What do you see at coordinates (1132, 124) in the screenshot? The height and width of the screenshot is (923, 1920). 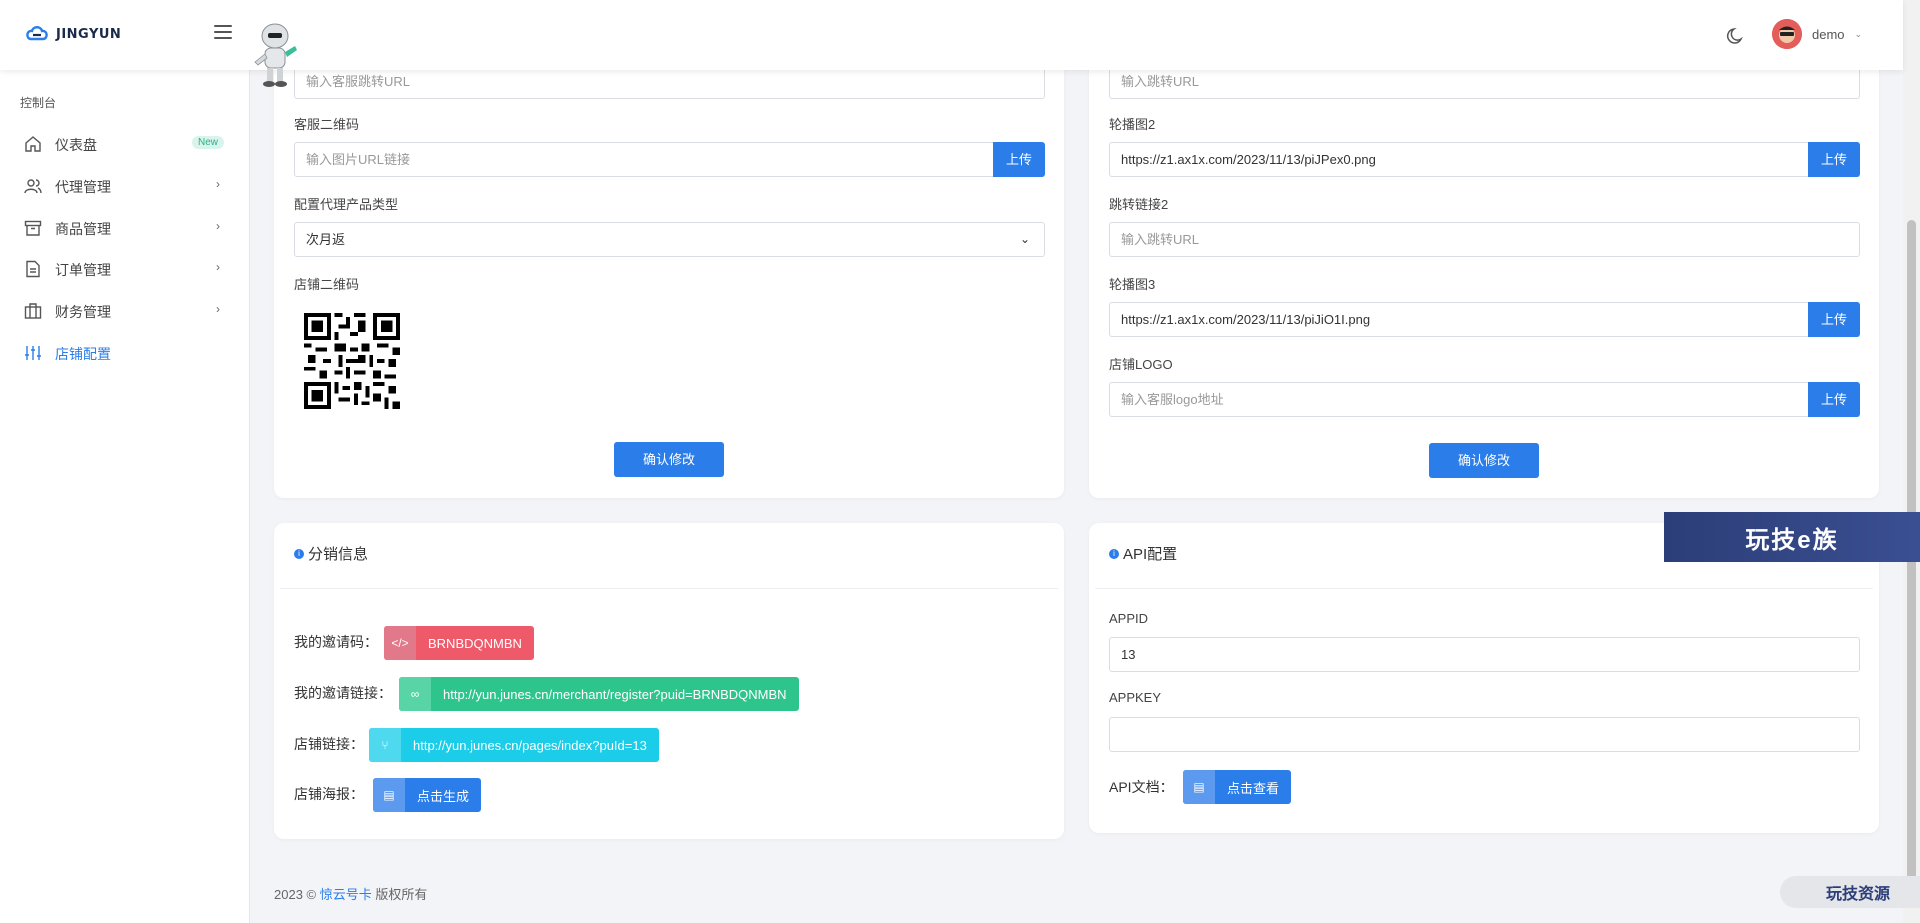 I see `carousel2-label: 轮播图2` at bounding box center [1132, 124].